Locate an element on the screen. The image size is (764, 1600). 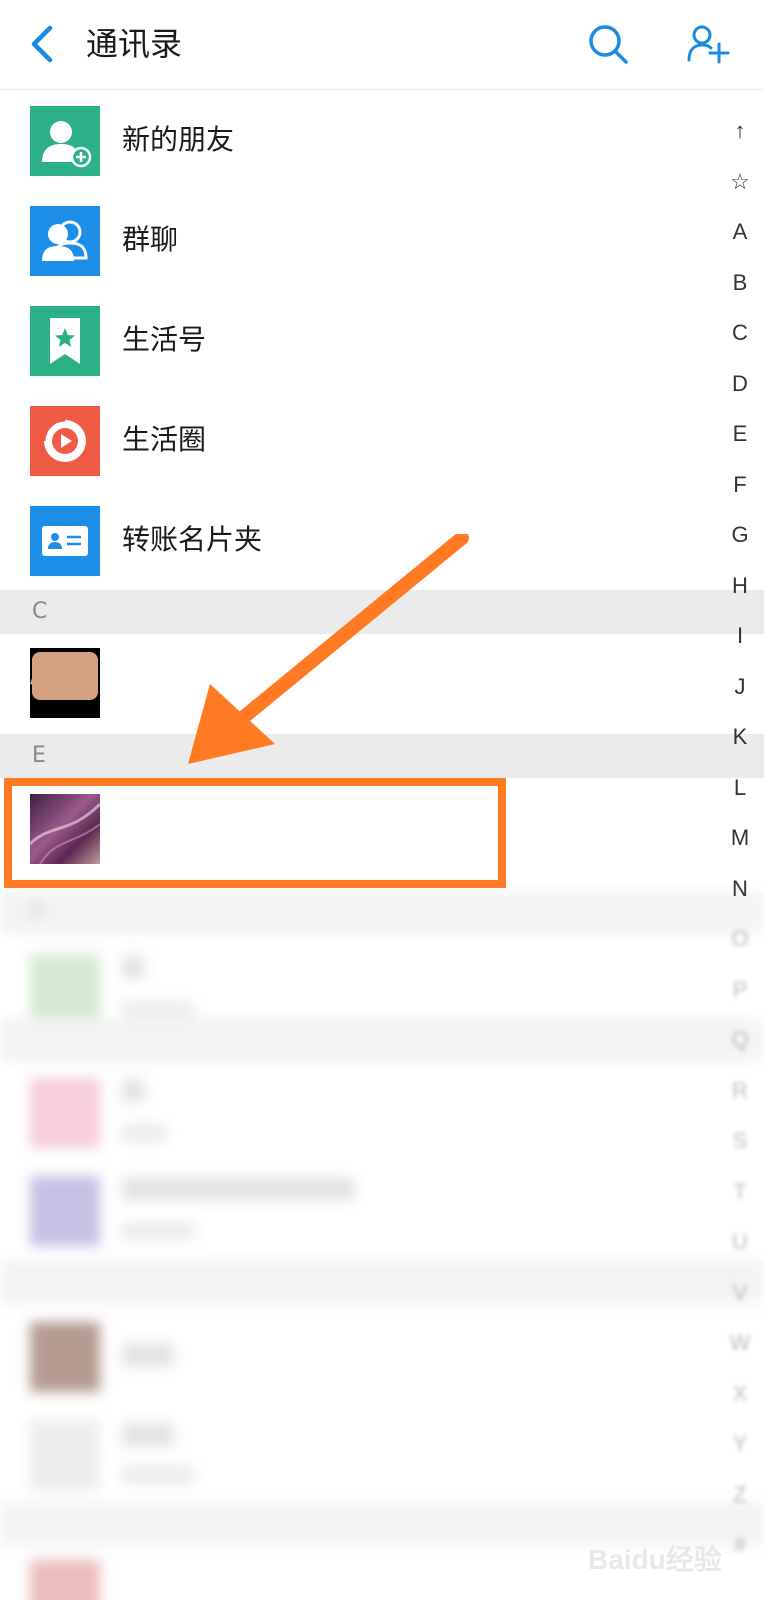
add-contact-button is located at coordinates (708, 44).